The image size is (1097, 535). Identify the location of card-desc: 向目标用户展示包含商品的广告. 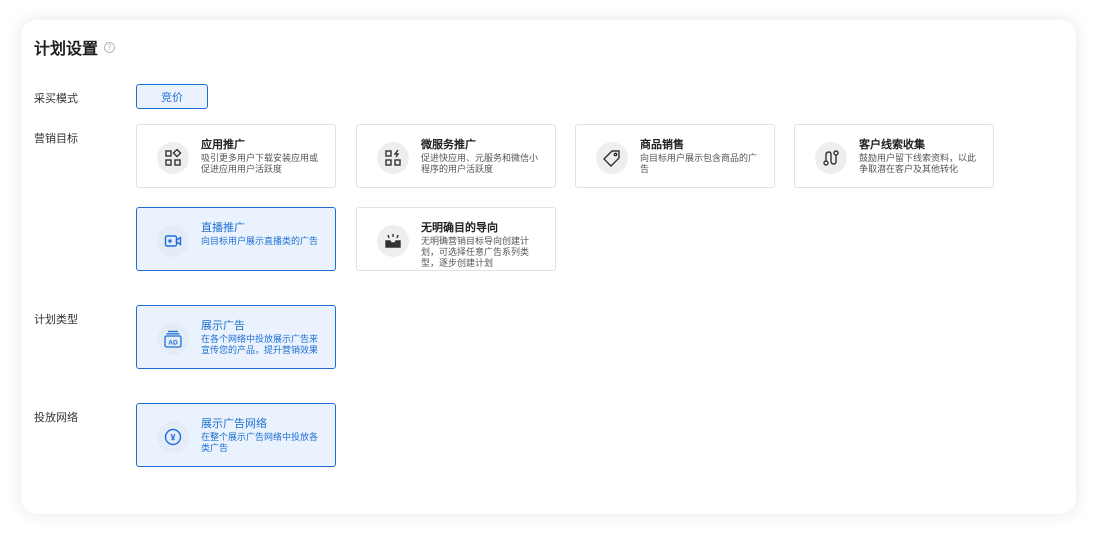
(699, 164).